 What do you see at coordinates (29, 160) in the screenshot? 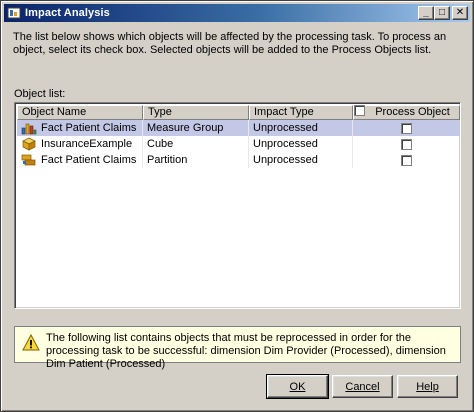
I see `partition-icon` at bounding box center [29, 160].